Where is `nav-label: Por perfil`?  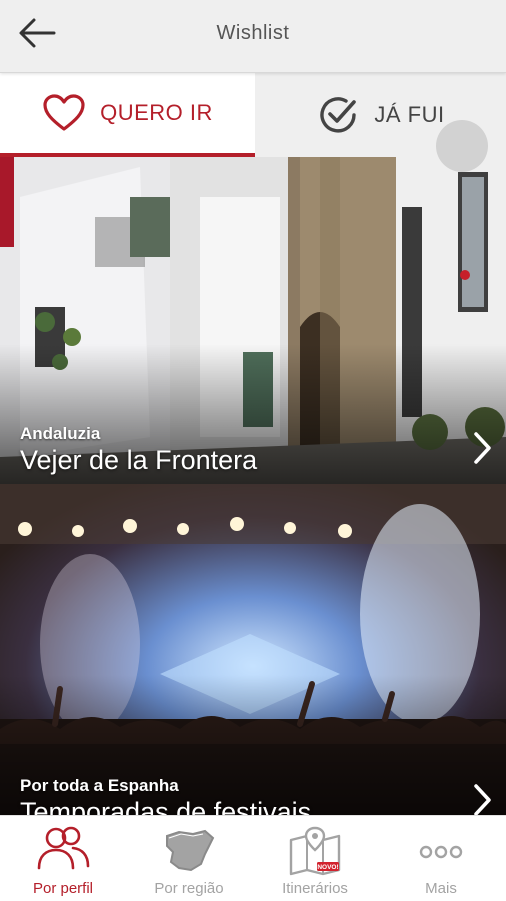 nav-label: Por perfil is located at coordinates (63, 888).